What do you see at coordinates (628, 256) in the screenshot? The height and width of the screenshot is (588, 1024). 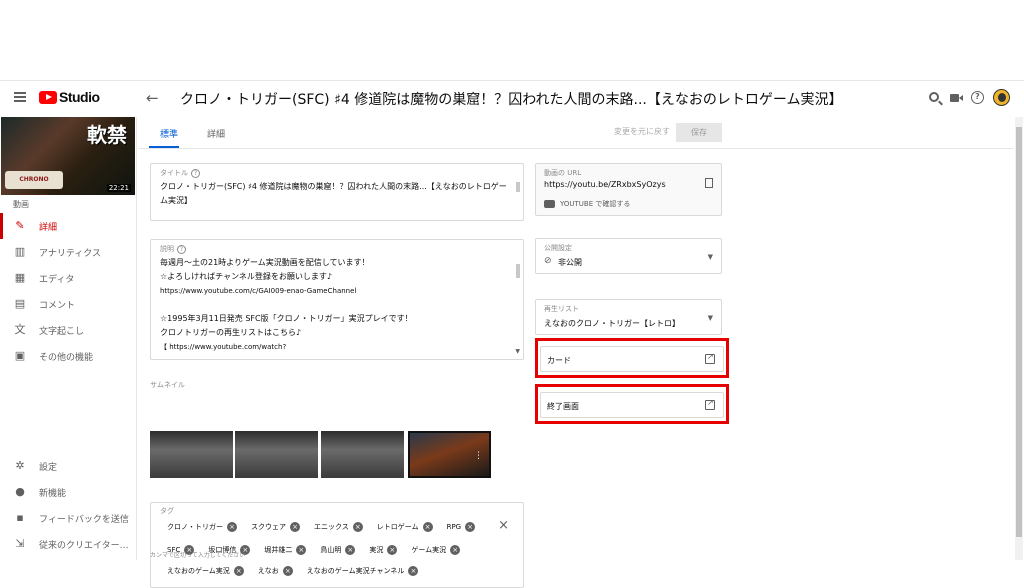 I see `visibility-select: 公開設定 ⊘ 非公開 ▼` at bounding box center [628, 256].